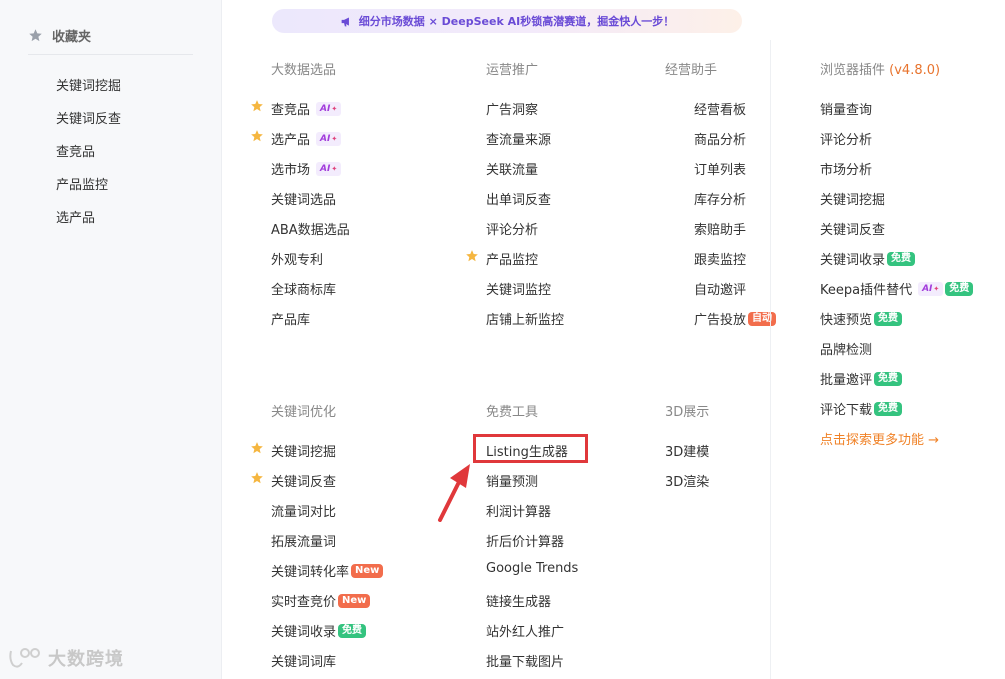  What do you see at coordinates (846, 168) in the screenshot?
I see `plugin-item-market-analysis: 市场分析` at bounding box center [846, 168].